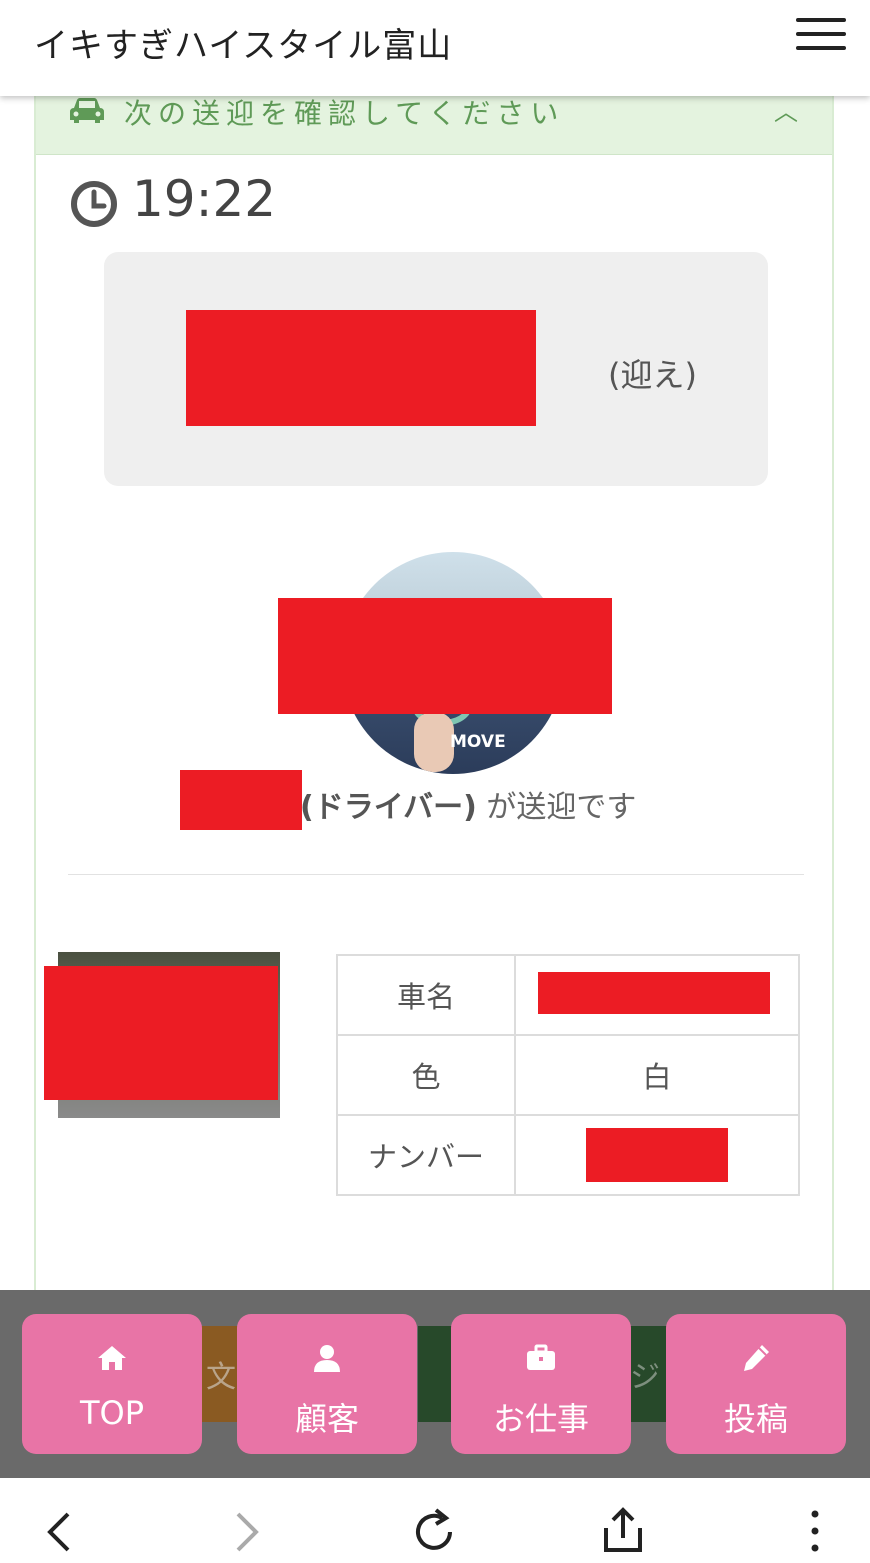  Describe the element at coordinates (623, 1531) in the screenshot. I see `share-icon` at that location.